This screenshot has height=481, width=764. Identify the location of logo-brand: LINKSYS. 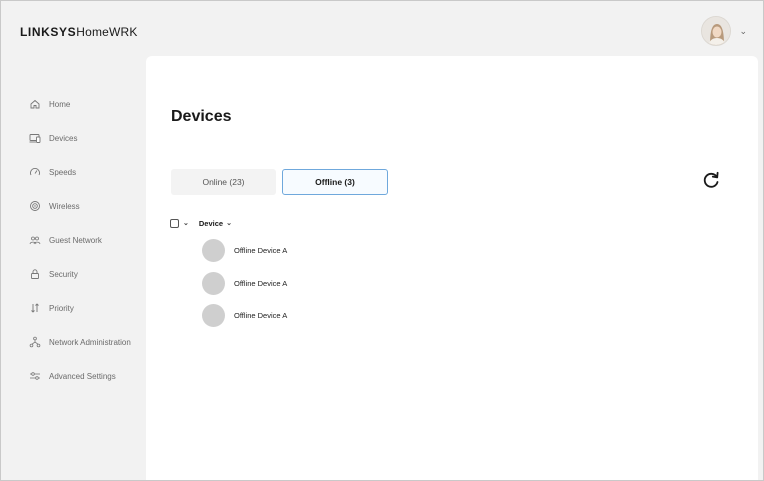
(48, 32).